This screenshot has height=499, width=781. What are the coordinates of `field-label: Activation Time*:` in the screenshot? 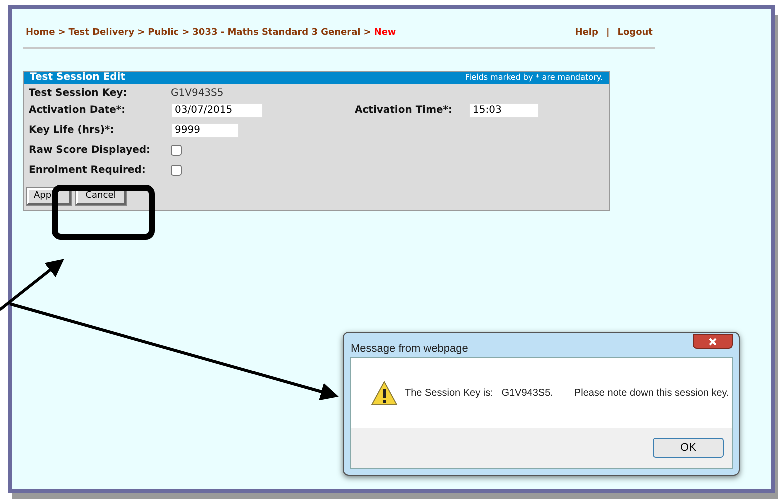 It's located at (404, 111).